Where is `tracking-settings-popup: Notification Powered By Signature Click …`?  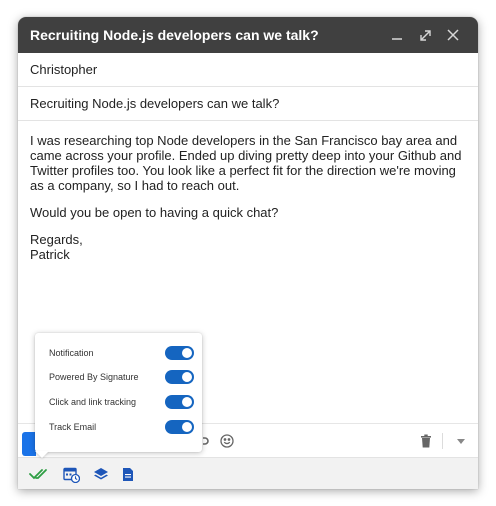
tracking-settings-popup: Notification Powered By Signature Click … is located at coordinates (118, 392).